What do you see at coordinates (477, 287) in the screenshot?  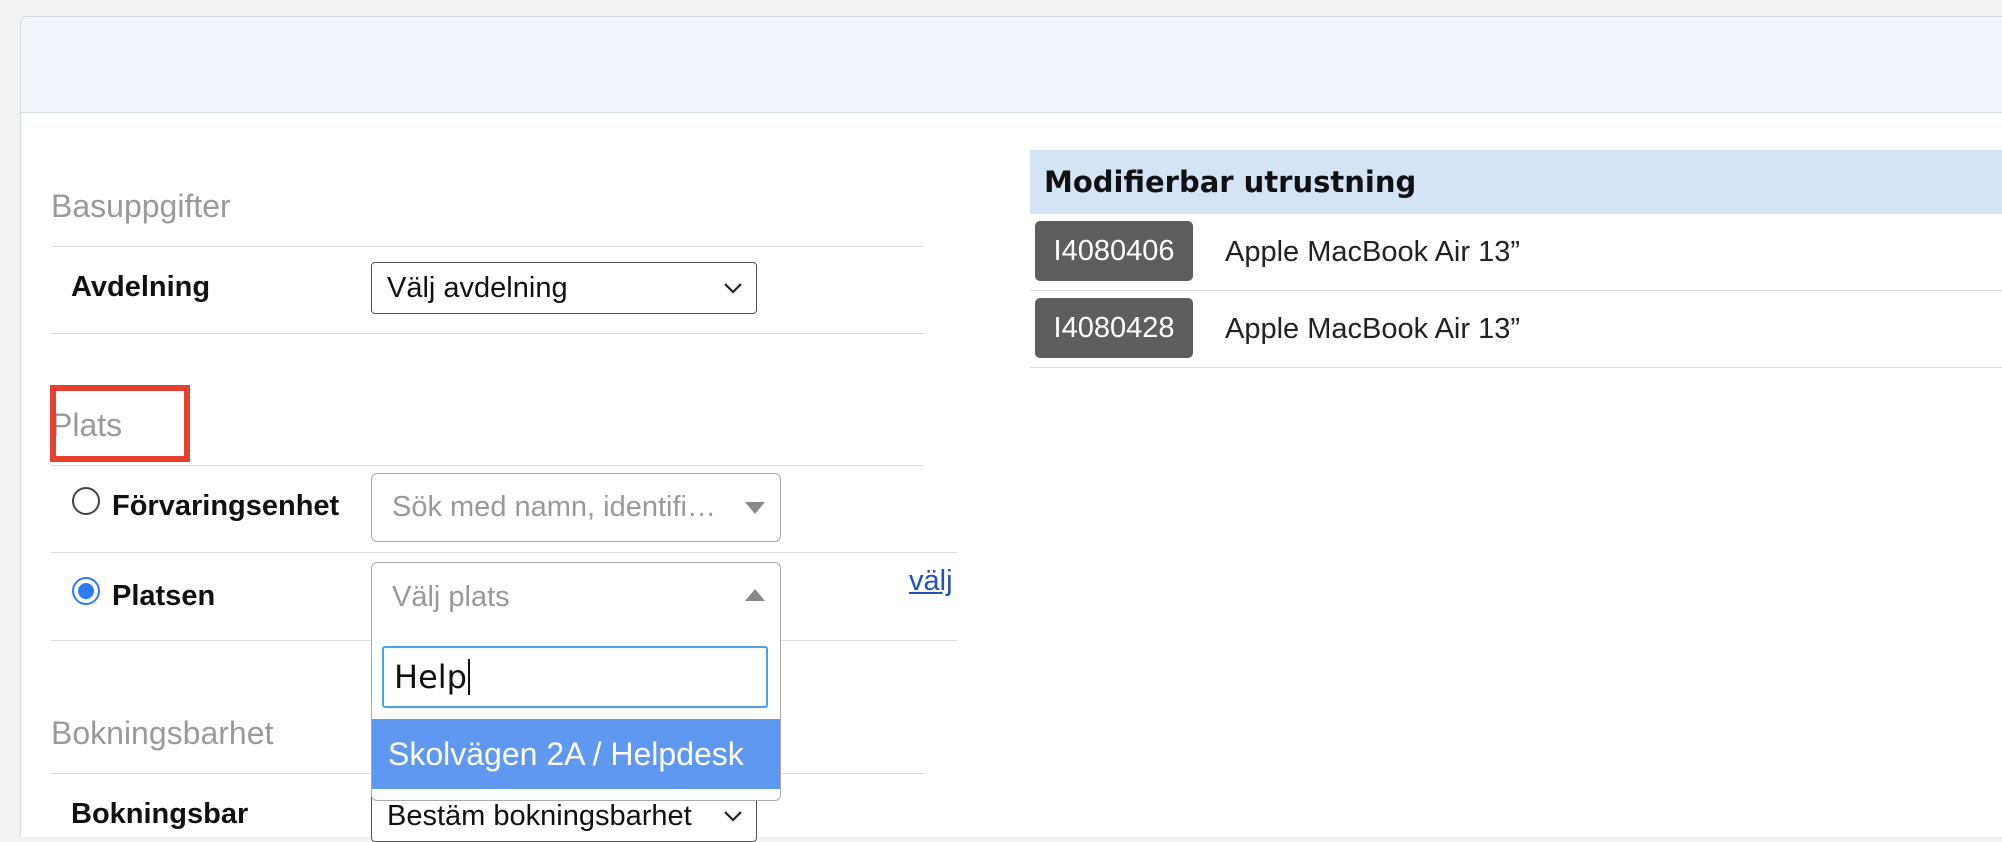 I see `department-select-value: Välj avdelning` at bounding box center [477, 287].